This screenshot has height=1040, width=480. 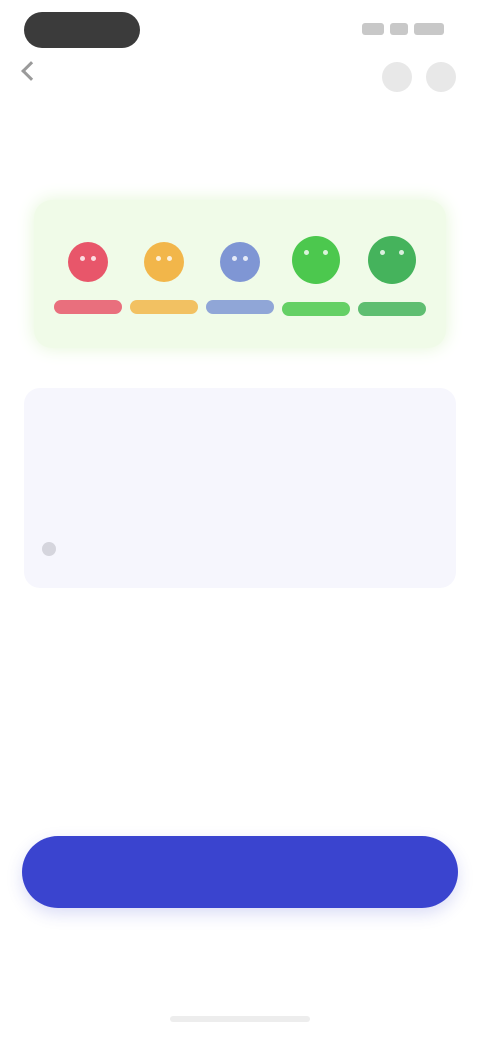 What do you see at coordinates (49, 549) in the screenshot?
I see `clock-icon` at bounding box center [49, 549].